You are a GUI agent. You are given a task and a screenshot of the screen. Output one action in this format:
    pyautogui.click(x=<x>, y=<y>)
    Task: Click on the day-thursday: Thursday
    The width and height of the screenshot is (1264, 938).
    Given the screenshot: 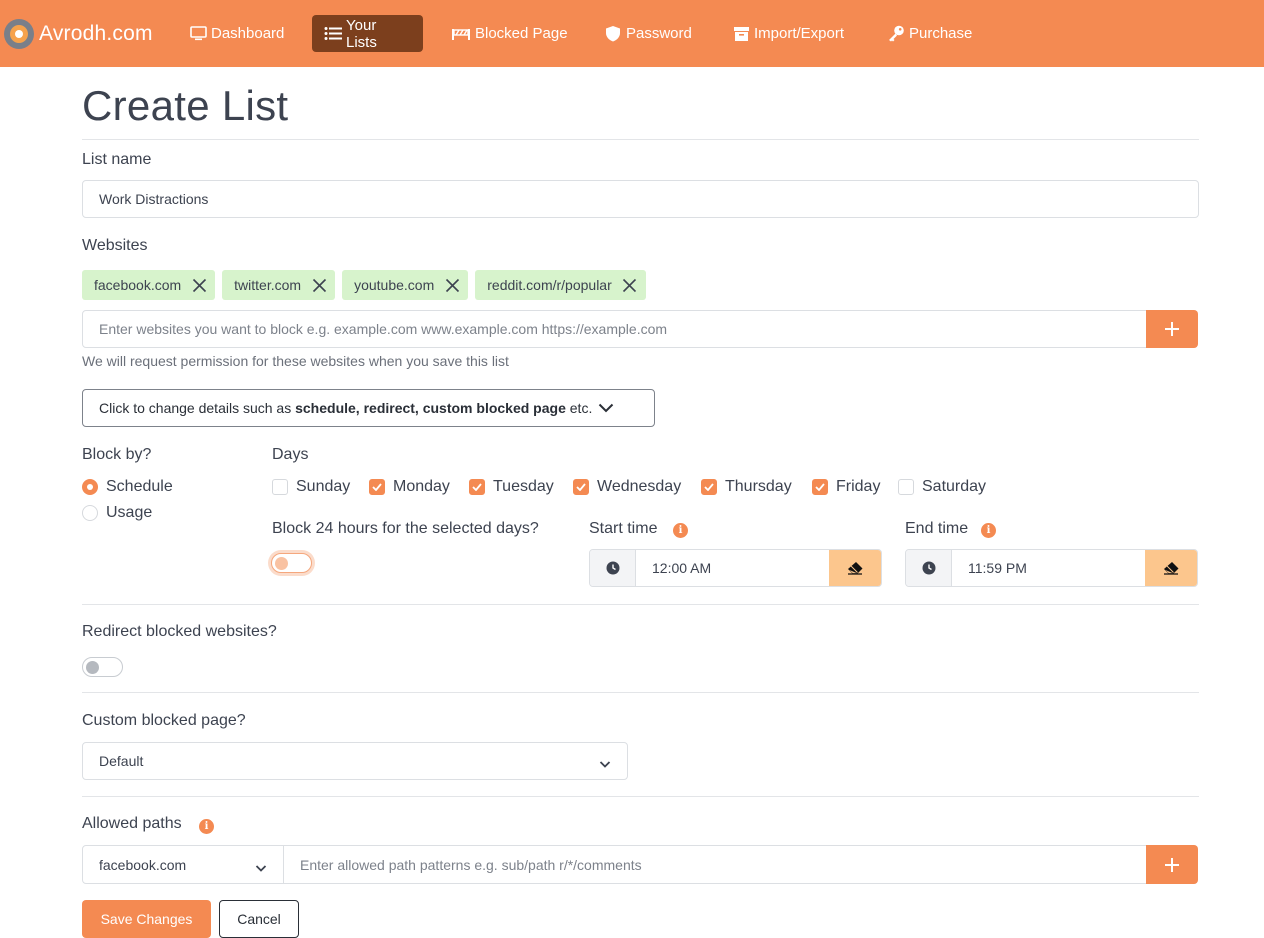 What is the action you would take?
    pyautogui.click(x=746, y=487)
    